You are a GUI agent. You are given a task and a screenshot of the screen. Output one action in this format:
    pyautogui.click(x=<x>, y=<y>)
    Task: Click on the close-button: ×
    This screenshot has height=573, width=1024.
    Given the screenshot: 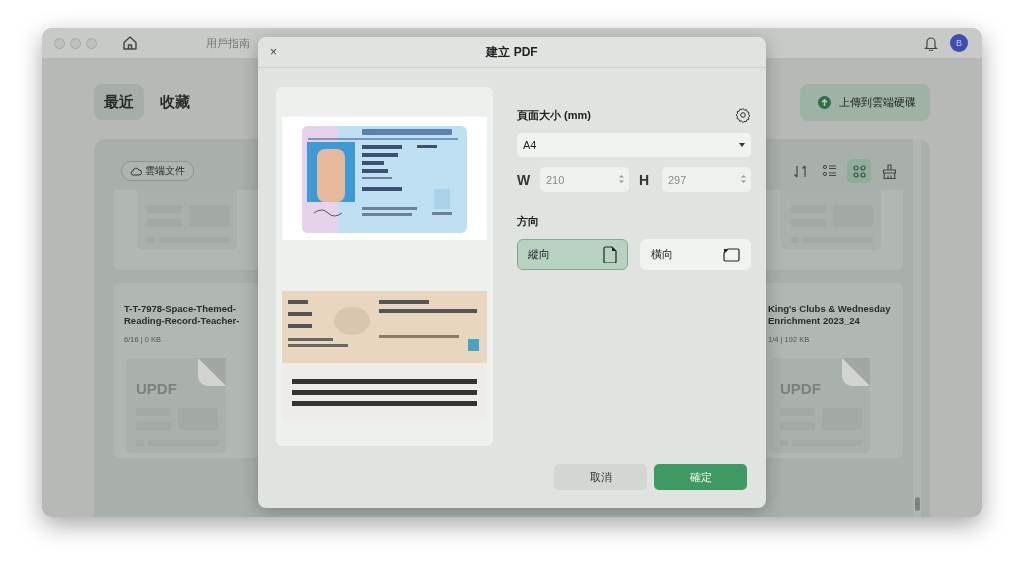 What is the action you would take?
    pyautogui.click(x=273, y=52)
    